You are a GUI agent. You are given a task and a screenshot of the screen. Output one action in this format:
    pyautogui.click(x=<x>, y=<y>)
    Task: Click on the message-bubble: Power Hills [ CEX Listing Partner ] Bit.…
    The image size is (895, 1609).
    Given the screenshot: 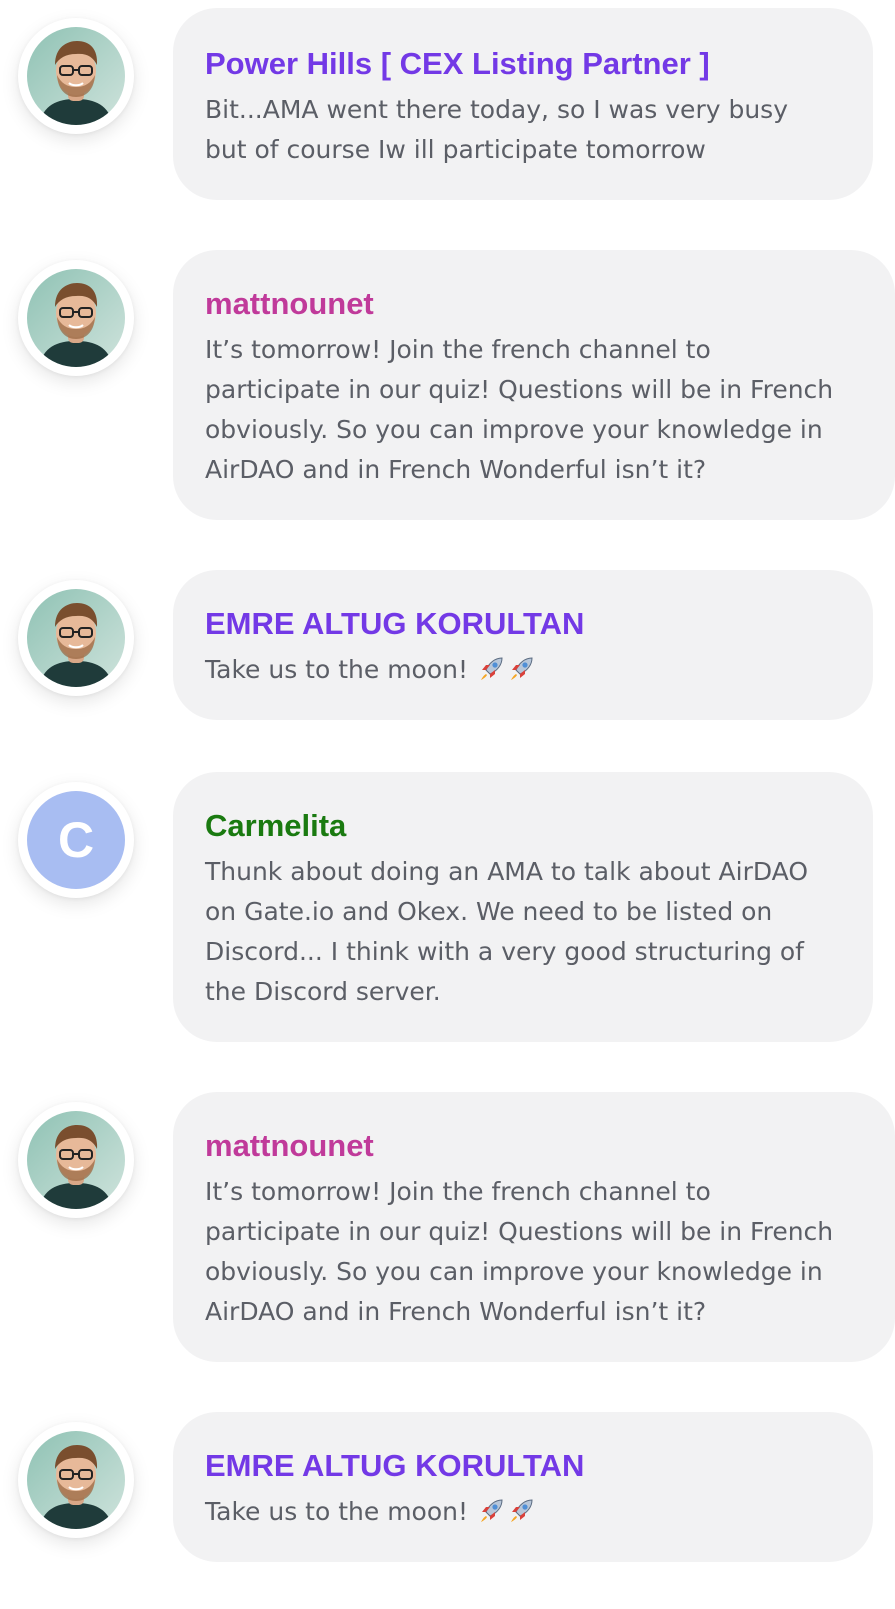 What is the action you would take?
    pyautogui.click(x=523, y=104)
    